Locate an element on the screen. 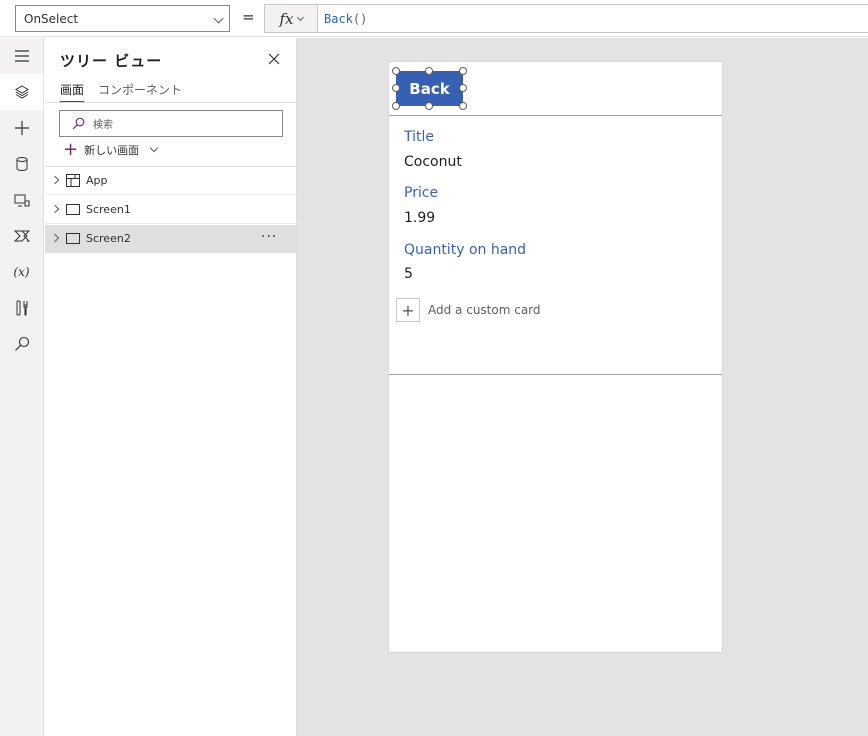 This screenshot has height=736, width=868. left-rail: (x) is located at coordinates (22, 387).